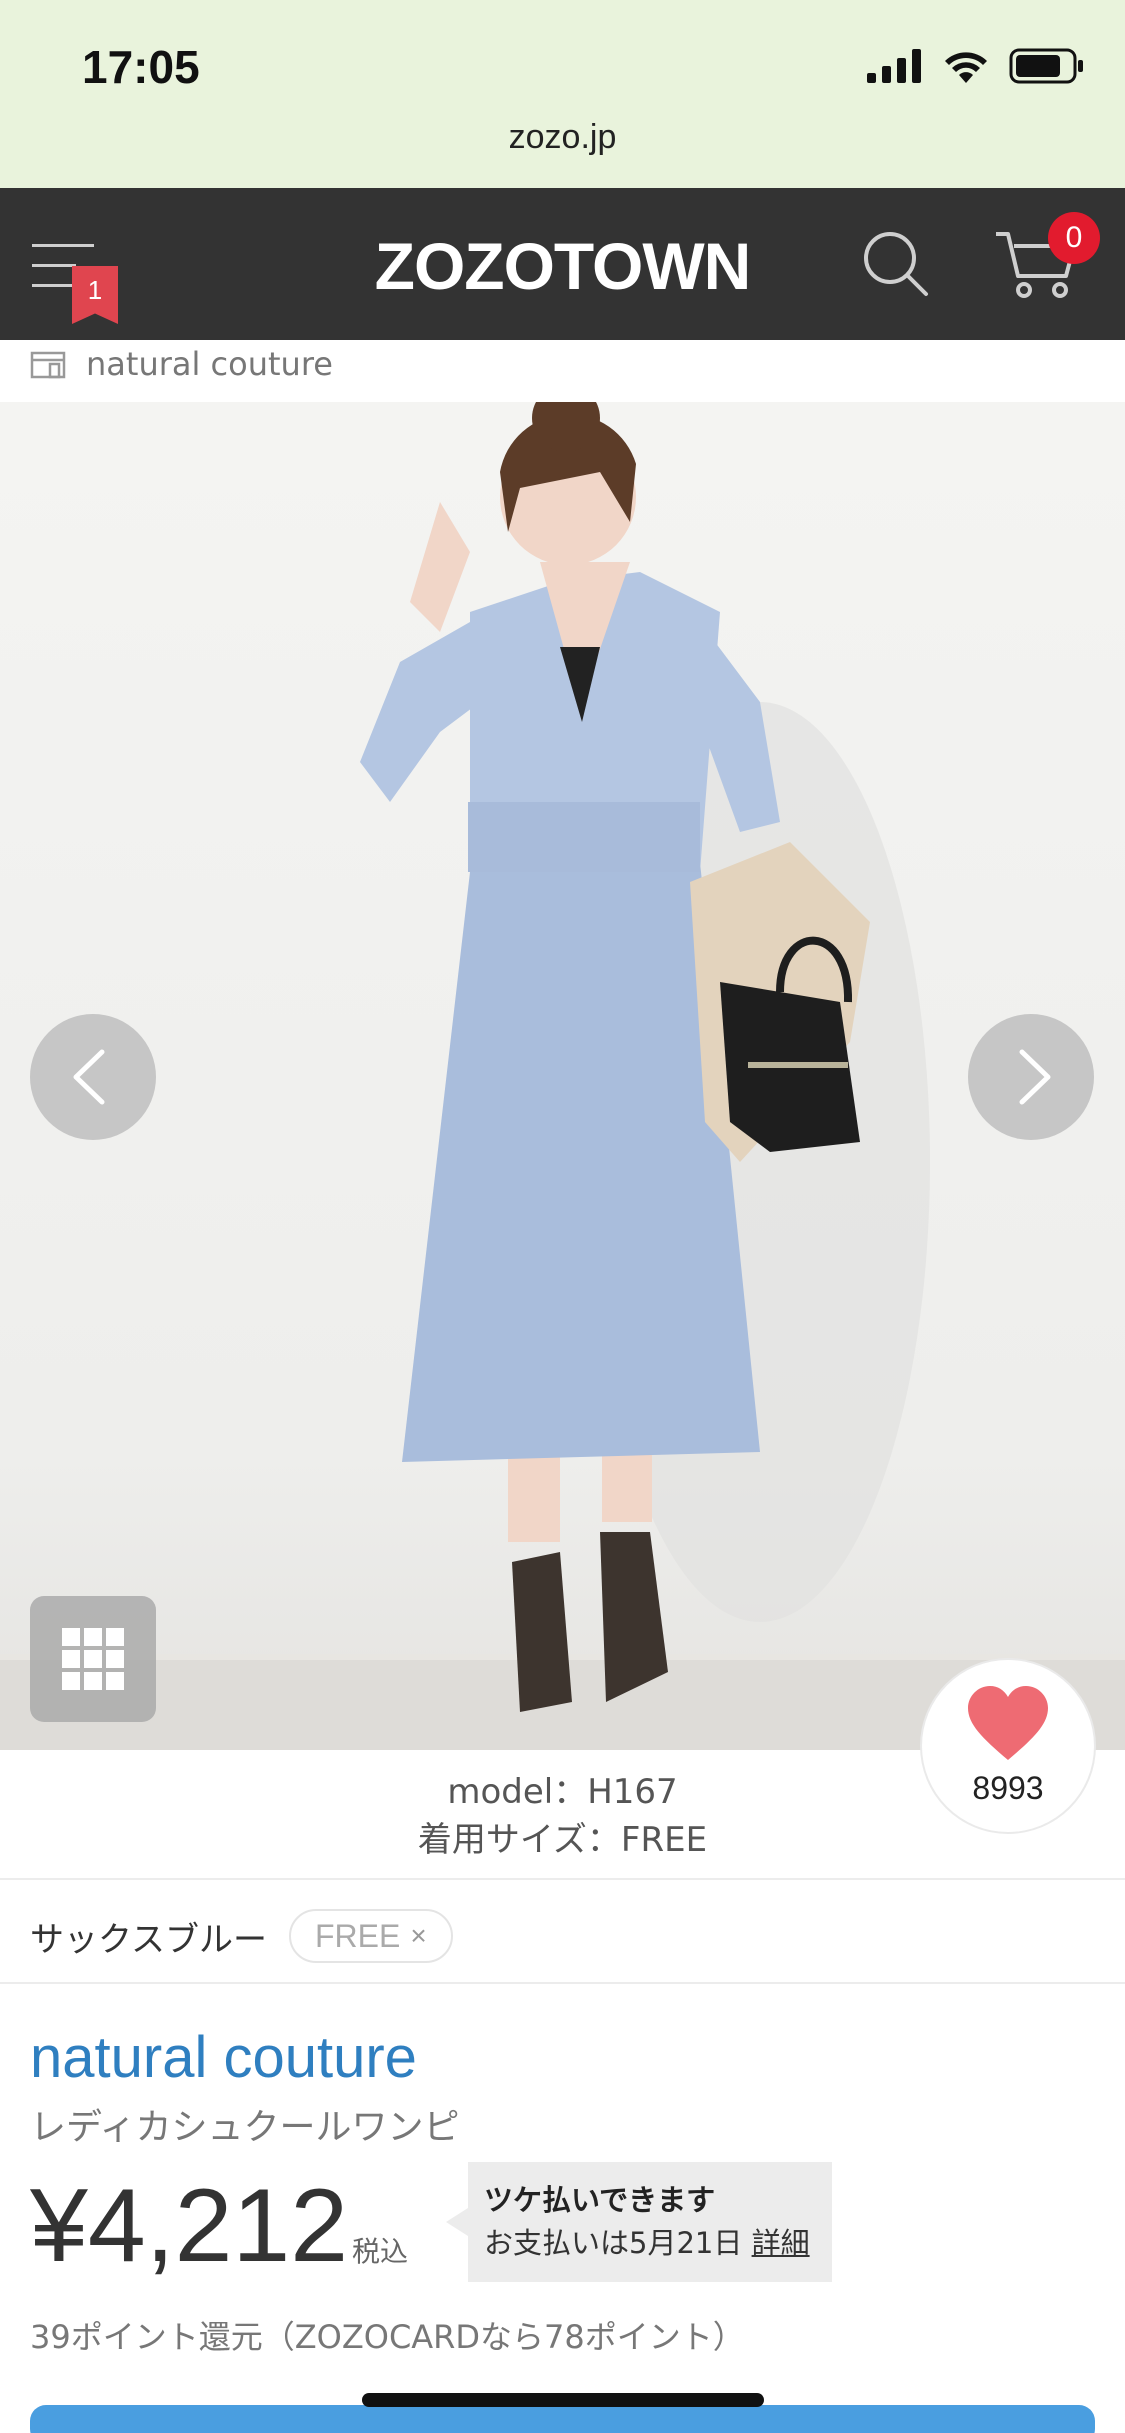 The image size is (1125, 2433). I want to click on payment-detail: お支払いは5月21日 詳細, so click(650, 2243).